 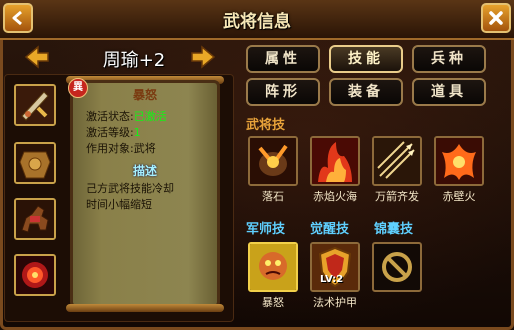 I want to click on awaken-skills-title: 觉醒技, so click(x=330, y=229).